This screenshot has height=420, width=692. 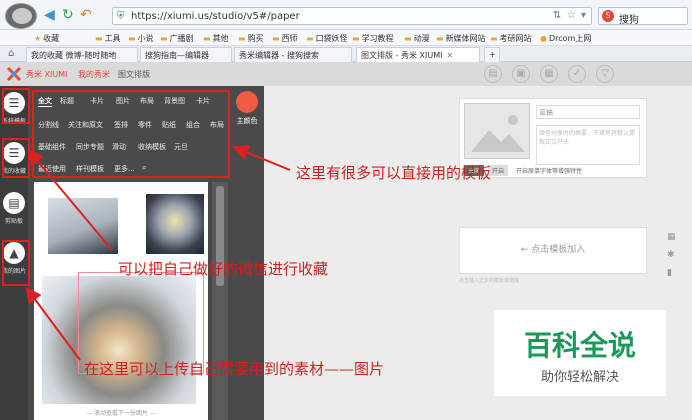 What do you see at coordinates (134, 74) in the screenshot?
I see `nav-layout: 图文排版` at bounding box center [134, 74].